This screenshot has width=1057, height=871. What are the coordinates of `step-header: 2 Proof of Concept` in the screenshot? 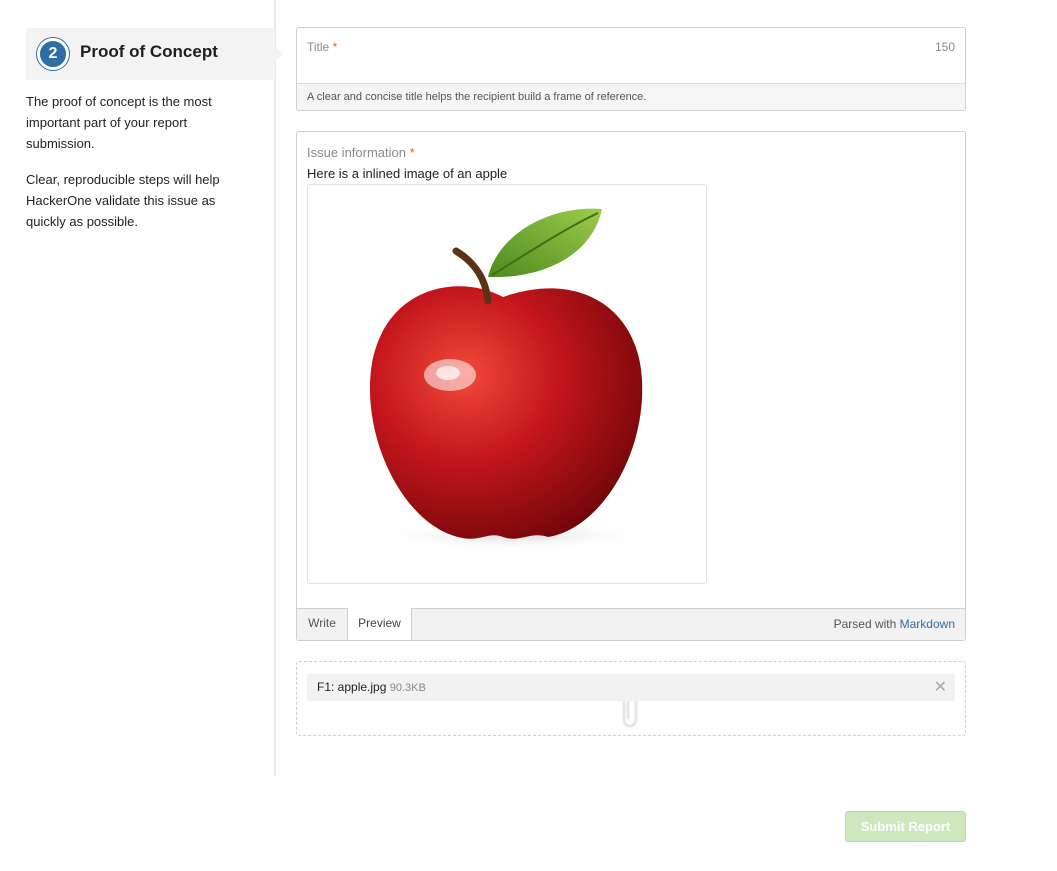 It's located at (154, 54).